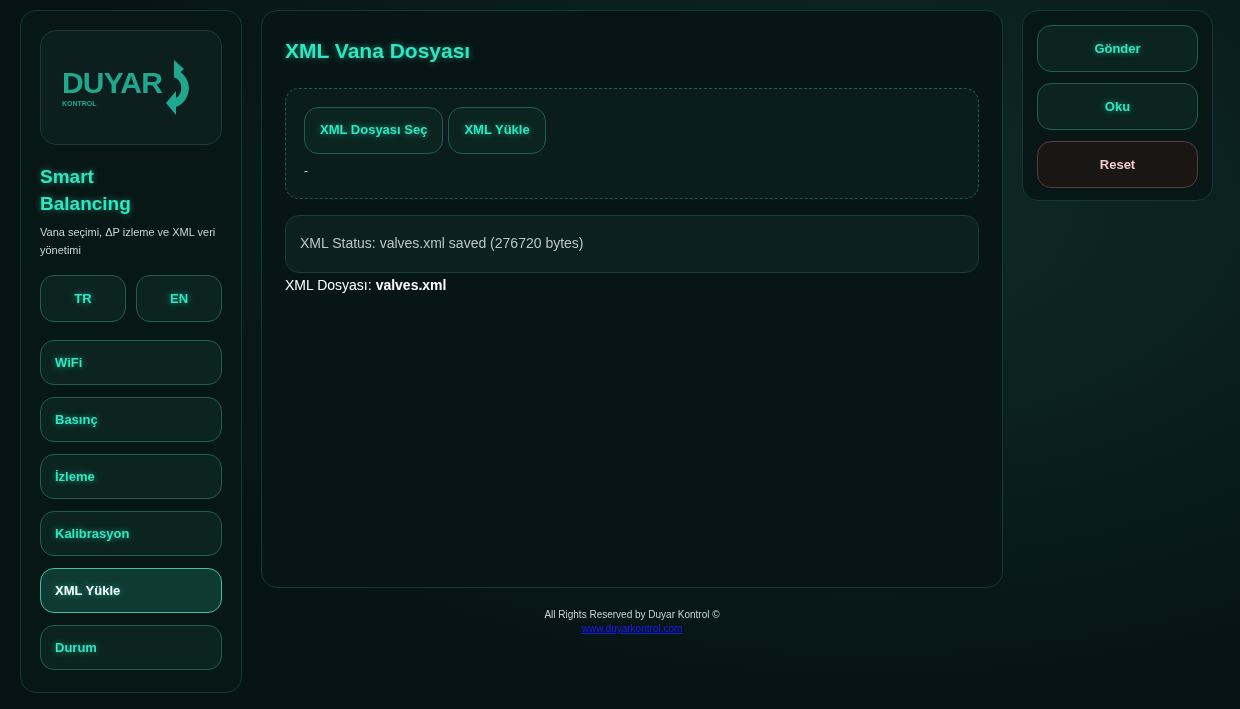 The width and height of the screenshot is (1240, 709). I want to click on file-label: XML Dosyası:, so click(328, 285).